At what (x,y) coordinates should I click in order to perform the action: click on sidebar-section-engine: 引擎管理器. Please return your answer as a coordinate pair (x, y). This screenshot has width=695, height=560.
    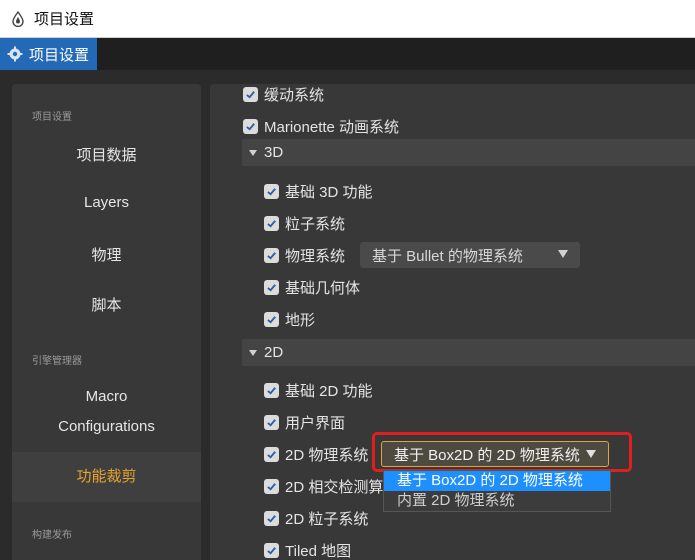
    Looking at the image, I should click on (57, 361).